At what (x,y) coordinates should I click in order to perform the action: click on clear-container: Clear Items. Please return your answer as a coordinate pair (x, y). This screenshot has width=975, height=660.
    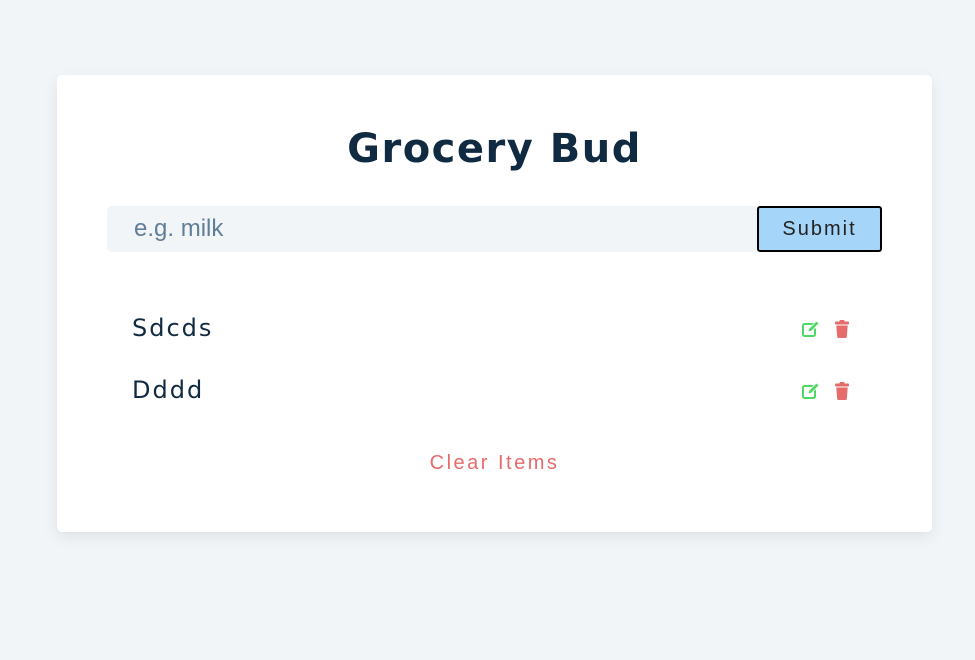
    Looking at the image, I should click on (494, 463).